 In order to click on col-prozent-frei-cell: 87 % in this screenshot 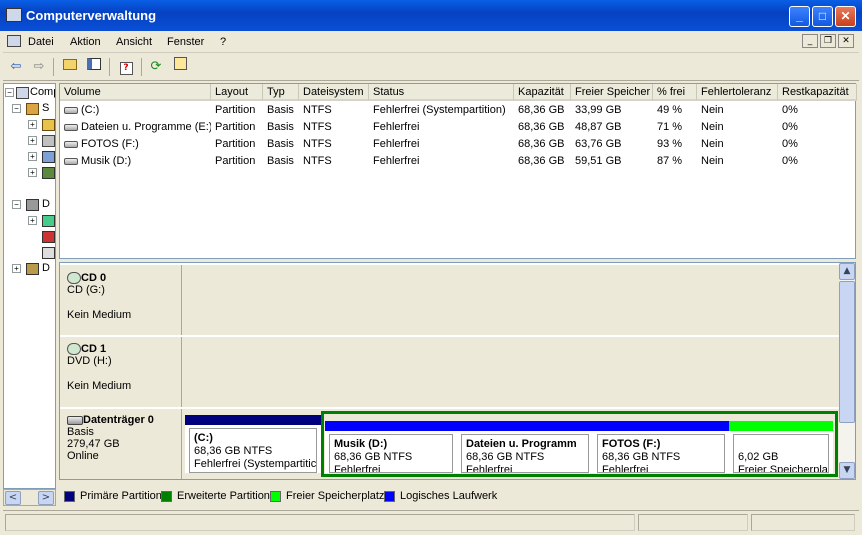, I will do `click(670, 161)`.